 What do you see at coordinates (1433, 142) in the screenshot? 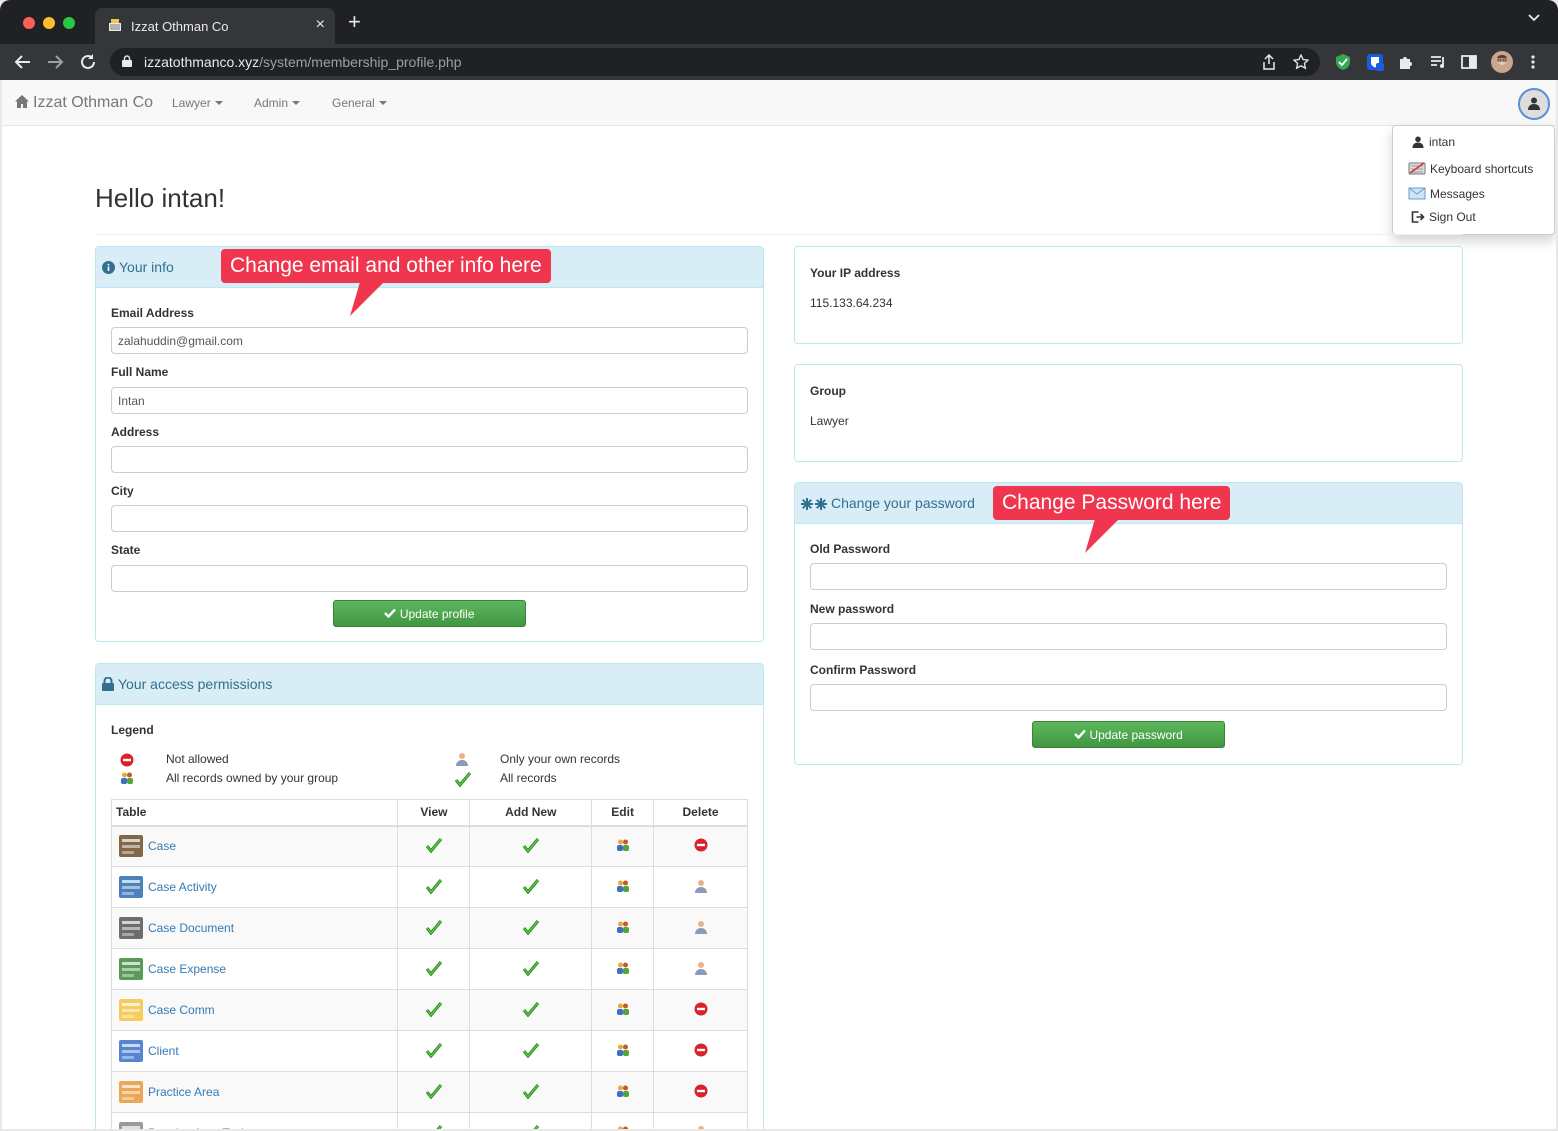
I see `user-menu-profile: intan` at bounding box center [1433, 142].